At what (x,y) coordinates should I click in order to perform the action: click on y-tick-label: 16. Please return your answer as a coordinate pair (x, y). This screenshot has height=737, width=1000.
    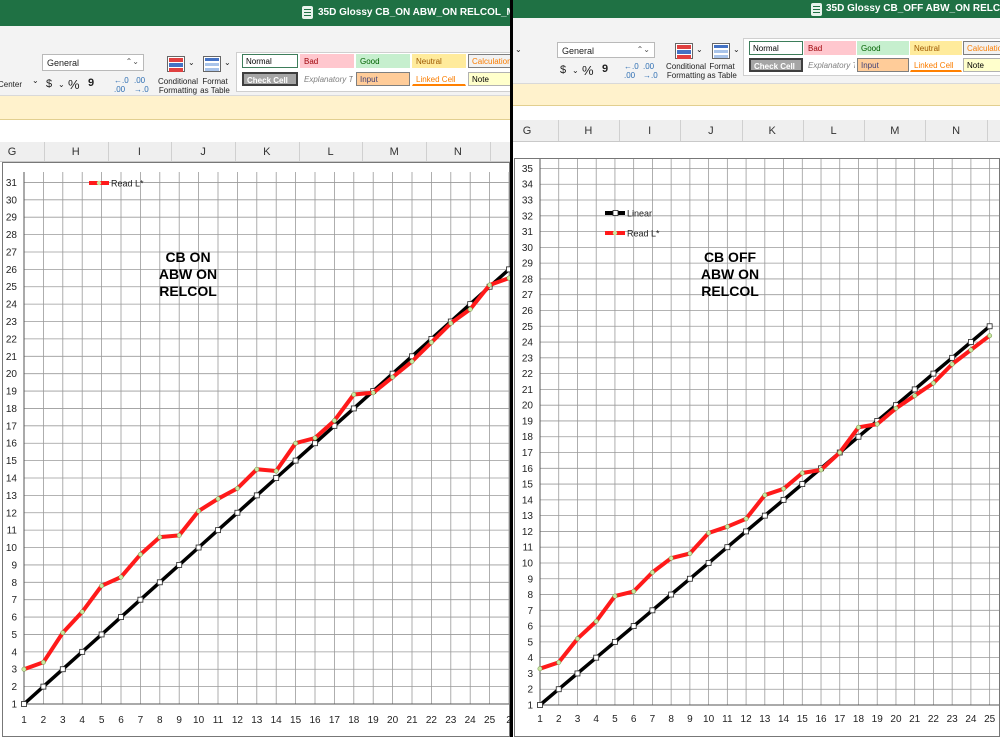
    Looking at the image, I should click on (528, 469).